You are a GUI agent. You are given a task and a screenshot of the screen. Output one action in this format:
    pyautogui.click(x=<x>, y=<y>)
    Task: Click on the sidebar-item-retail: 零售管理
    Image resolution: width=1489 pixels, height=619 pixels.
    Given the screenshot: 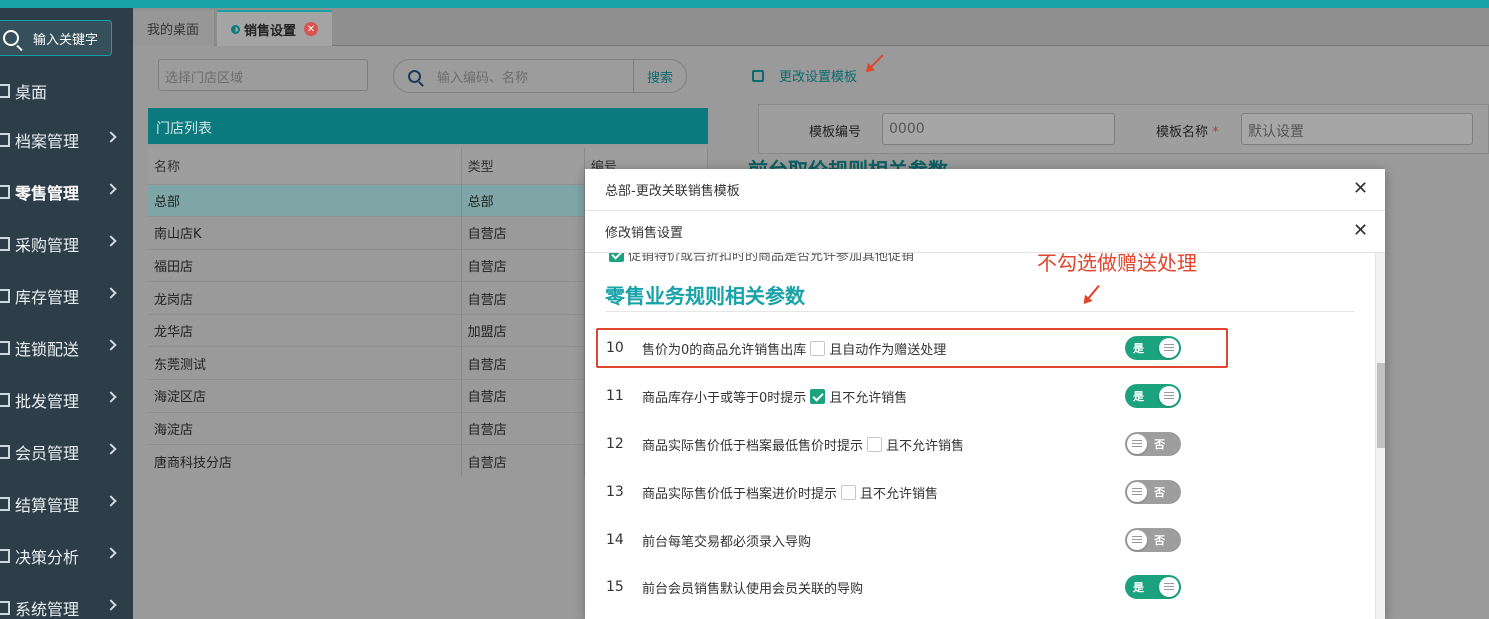 What is the action you would take?
    pyautogui.click(x=66, y=192)
    